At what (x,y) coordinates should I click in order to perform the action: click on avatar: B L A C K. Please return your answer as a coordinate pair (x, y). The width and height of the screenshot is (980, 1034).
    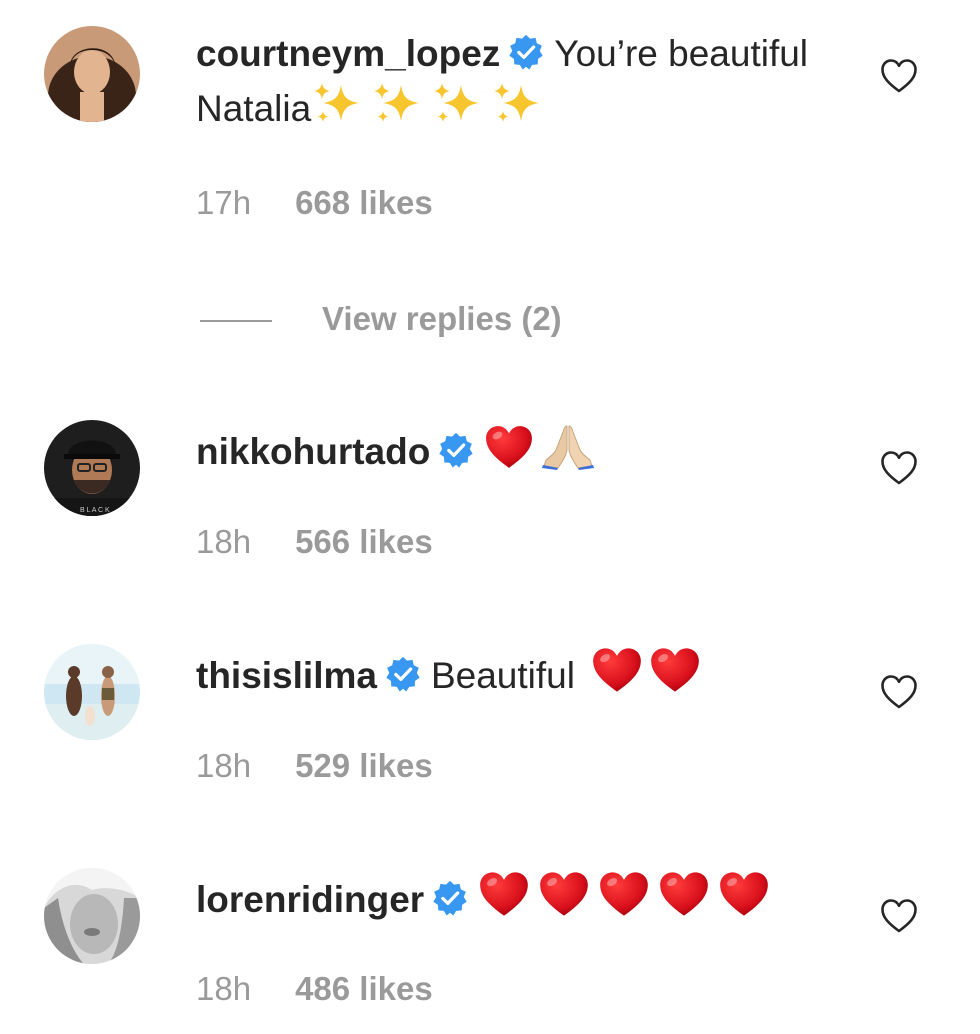
    Looking at the image, I should click on (92, 468).